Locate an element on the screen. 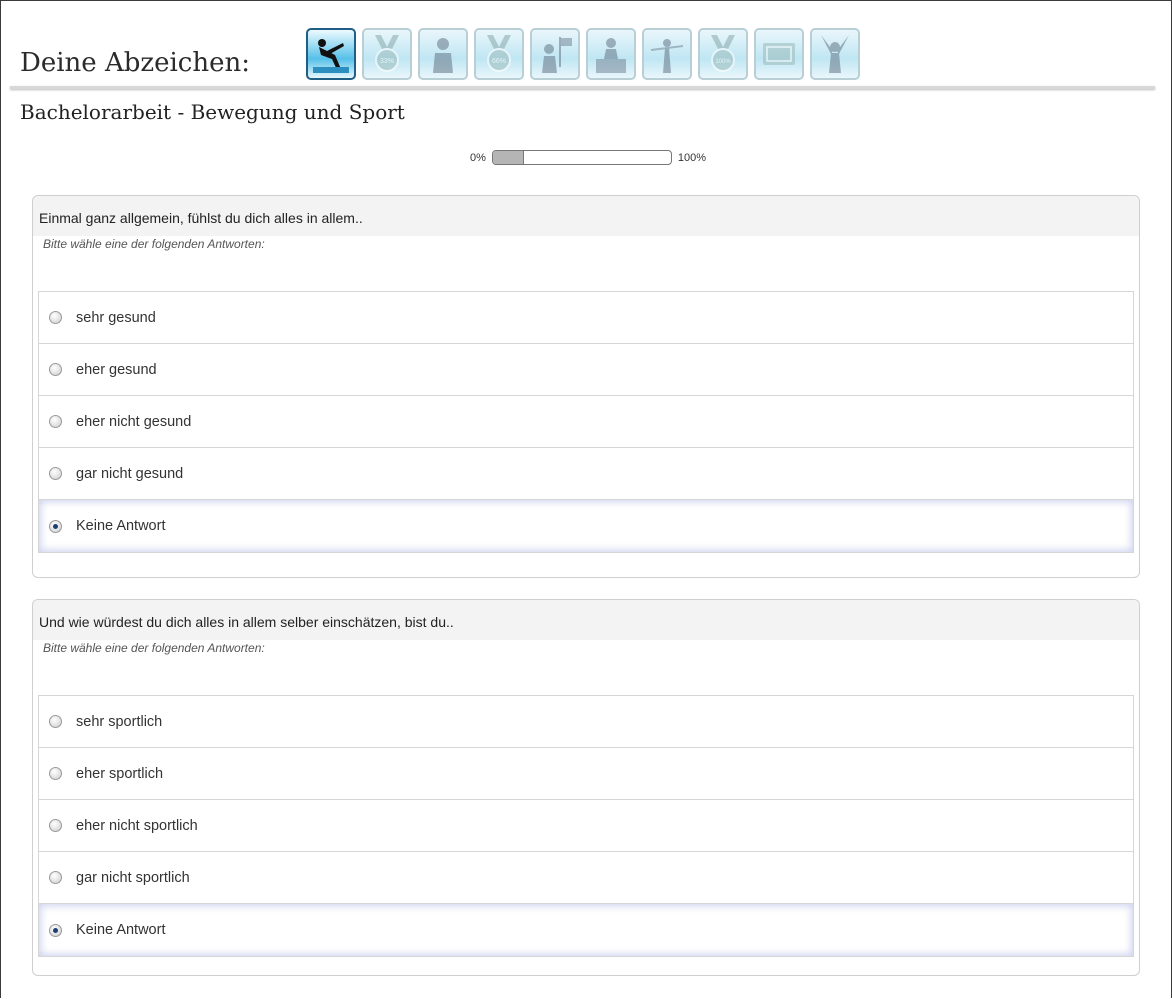 This screenshot has height=999, width=1172. answer-option: eher nicht gesund is located at coordinates (586, 422).